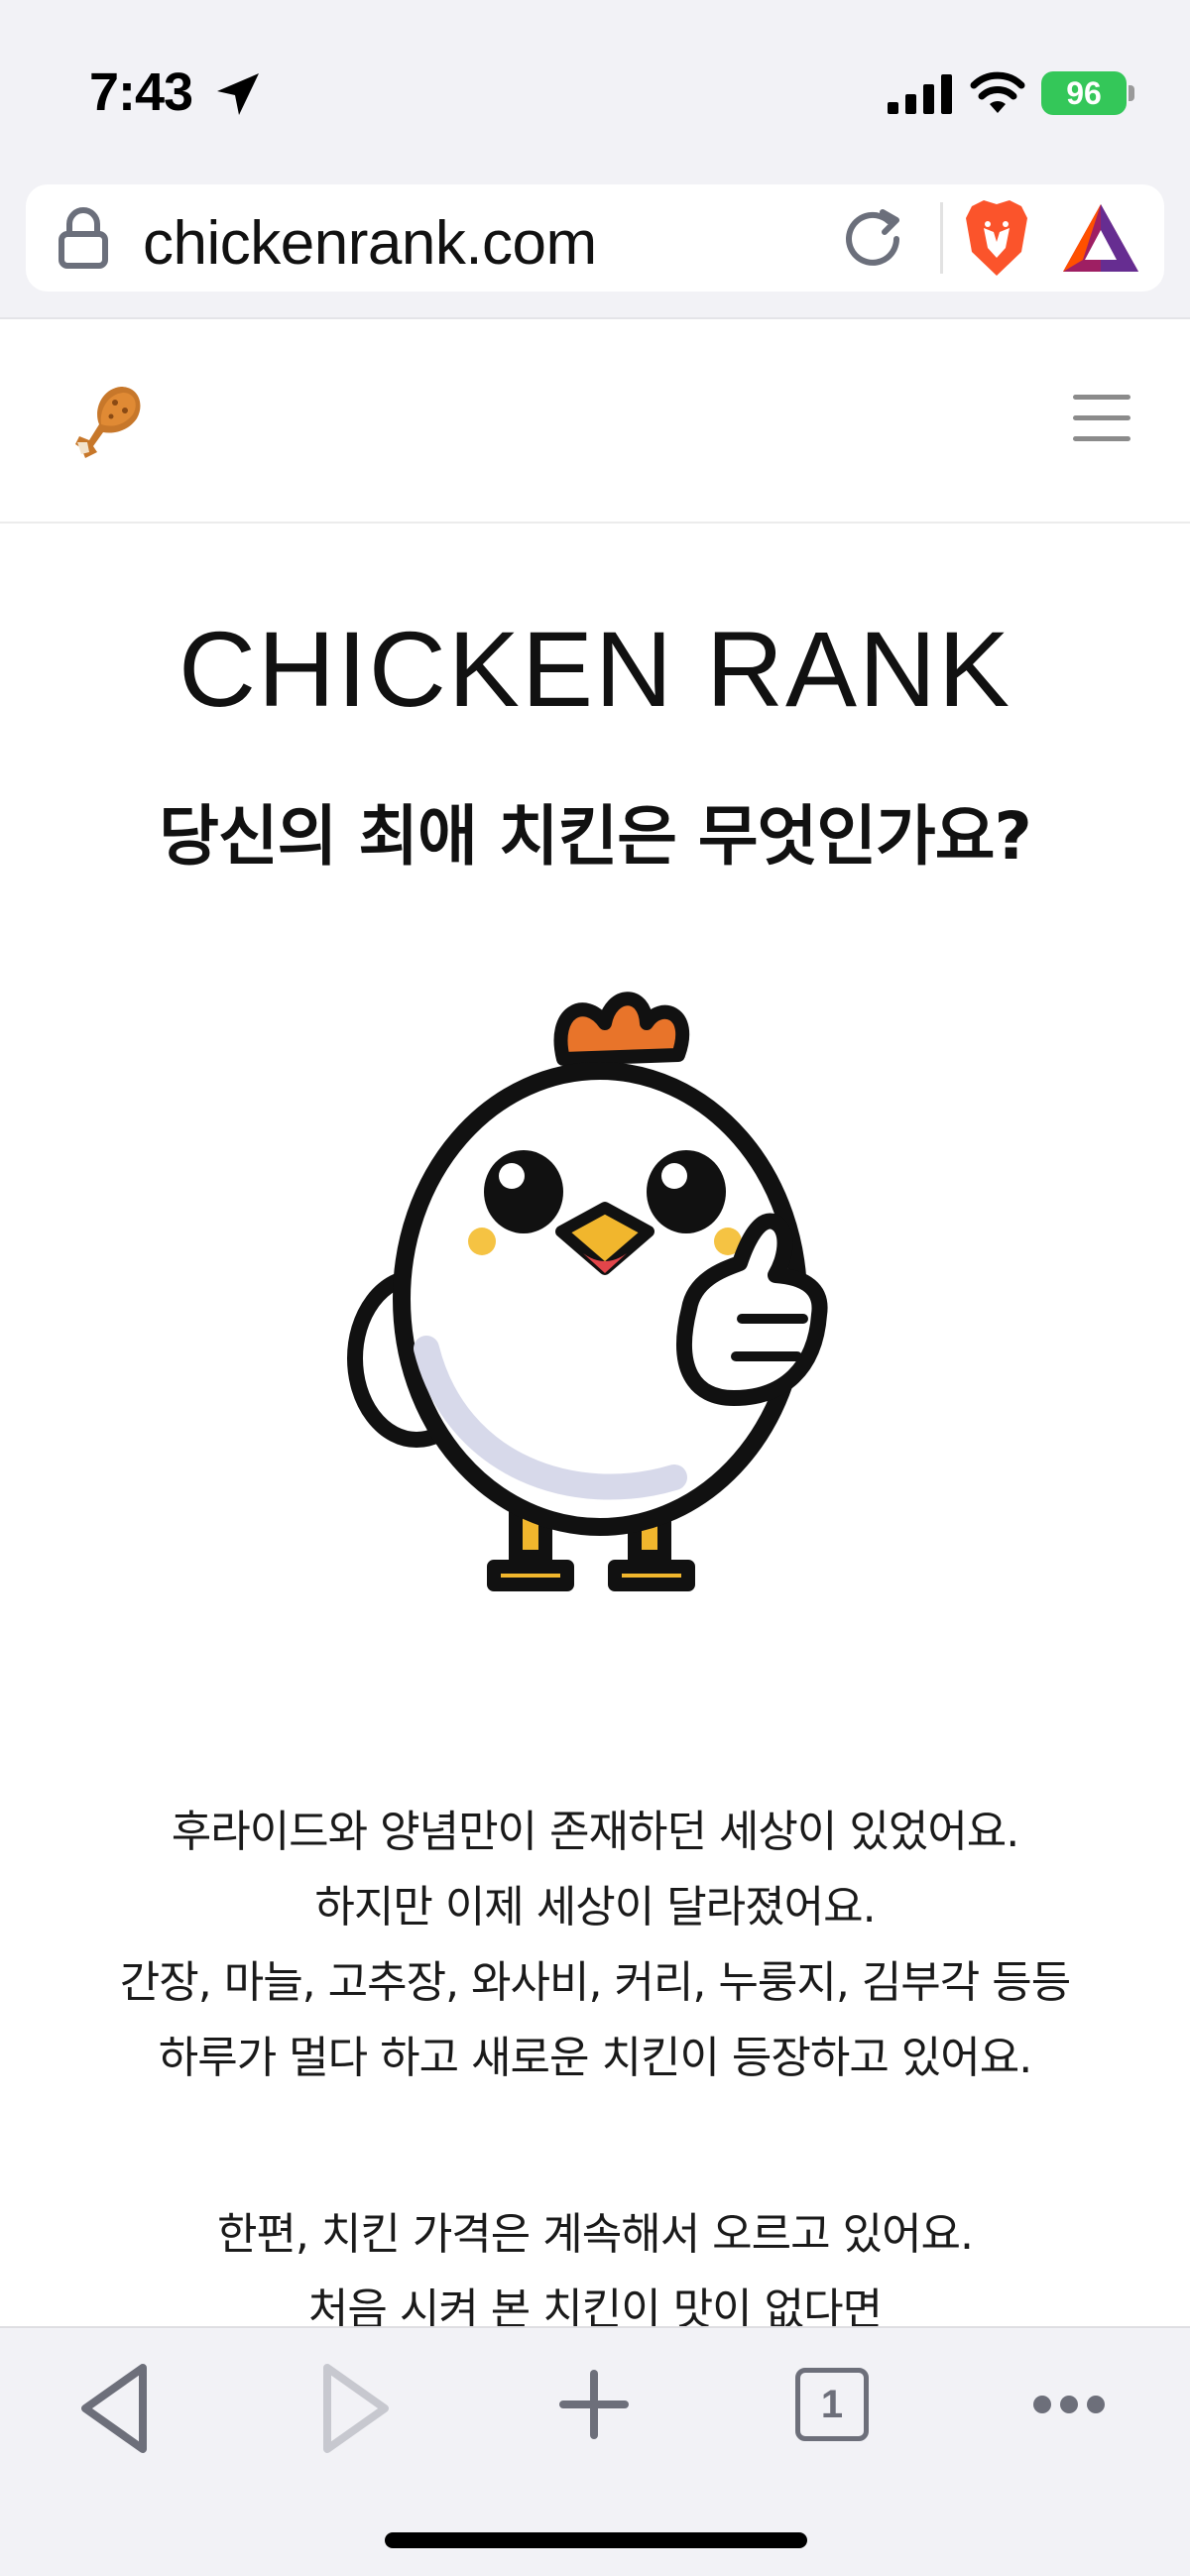  I want to click on browser-top-chrome: 7:43 96 chickenrank.com, so click(595, 159).